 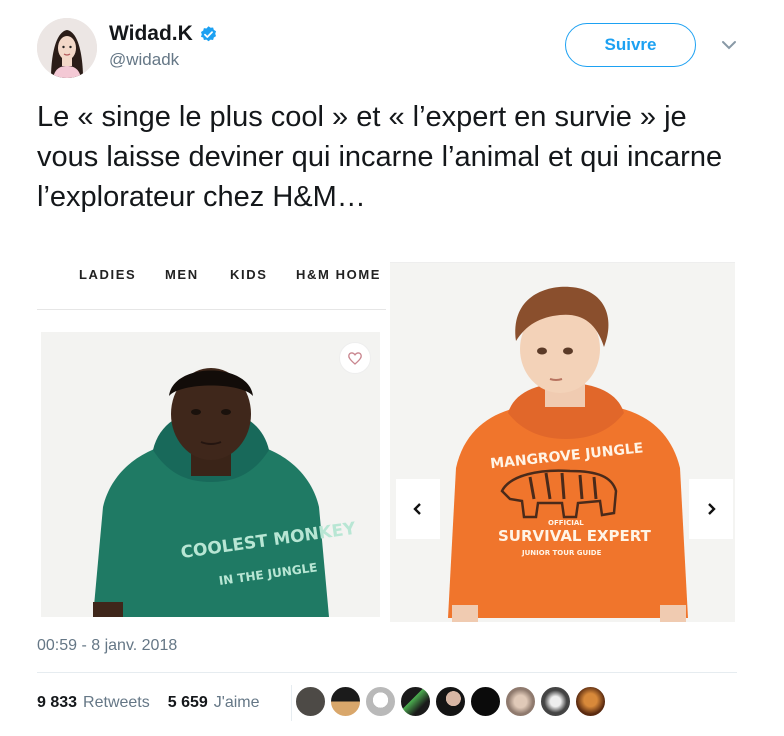 I want to click on tweet-stats: 9 833 Retweets 5 659 J'aime, so click(x=164, y=703).